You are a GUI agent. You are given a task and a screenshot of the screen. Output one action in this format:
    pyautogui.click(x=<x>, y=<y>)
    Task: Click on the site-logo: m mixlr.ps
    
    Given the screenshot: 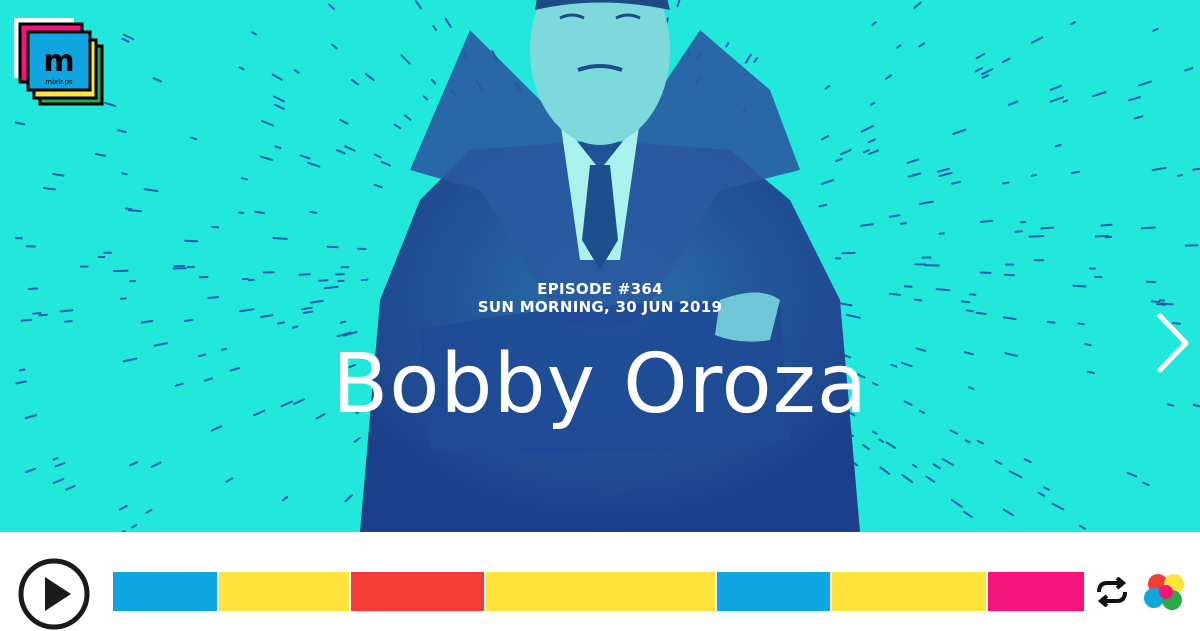 What is the action you would take?
    pyautogui.click(x=62, y=62)
    